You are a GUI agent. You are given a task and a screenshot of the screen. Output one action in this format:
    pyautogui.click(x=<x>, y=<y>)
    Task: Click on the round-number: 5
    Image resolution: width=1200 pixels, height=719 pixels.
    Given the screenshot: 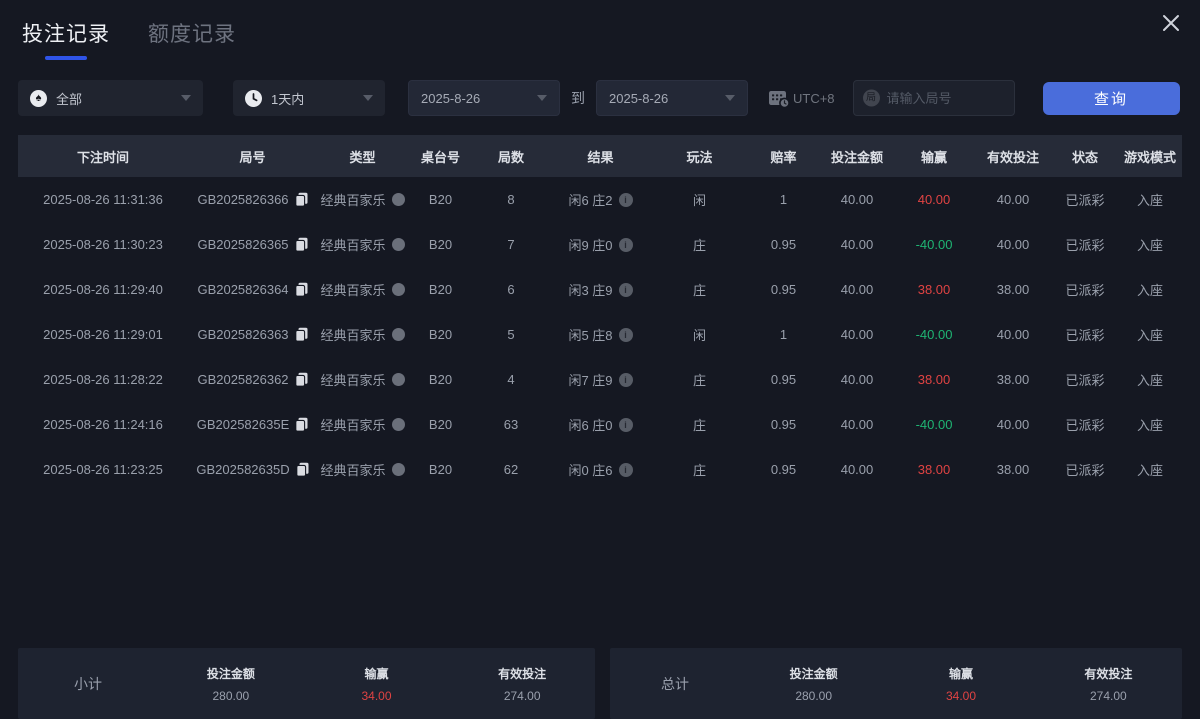 What is the action you would take?
    pyautogui.click(x=511, y=334)
    